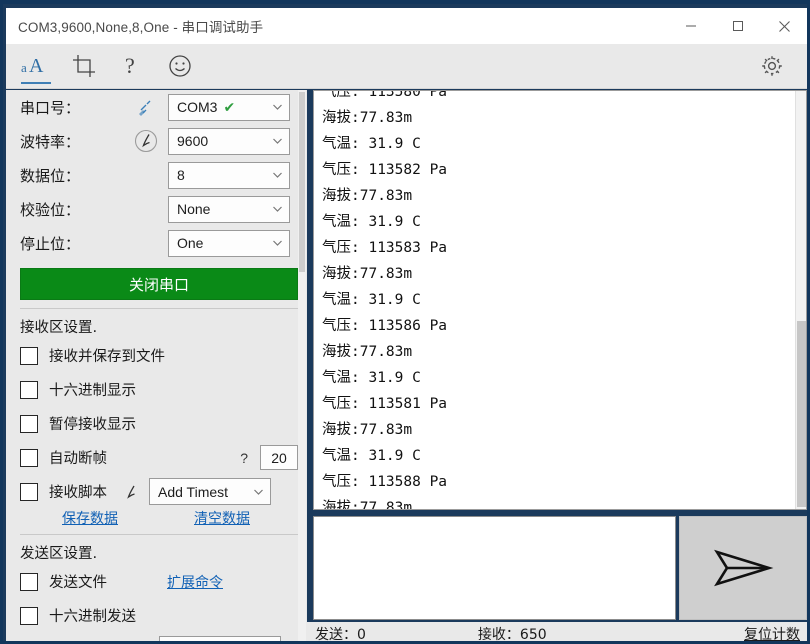  I want to click on checkbox-save-to-file: 接收并保存到文件, so click(159, 355).